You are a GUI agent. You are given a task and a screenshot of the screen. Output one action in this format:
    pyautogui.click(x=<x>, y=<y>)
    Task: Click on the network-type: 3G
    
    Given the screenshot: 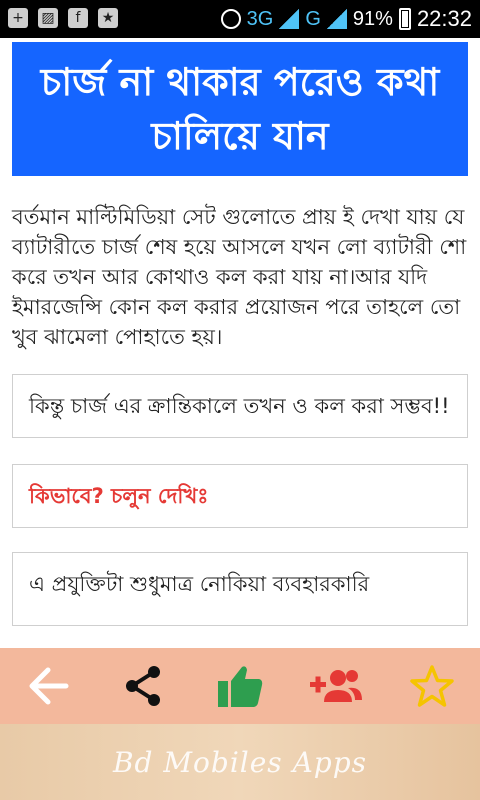 What is the action you would take?
    pyautogui.click(x=260, y=18)
    